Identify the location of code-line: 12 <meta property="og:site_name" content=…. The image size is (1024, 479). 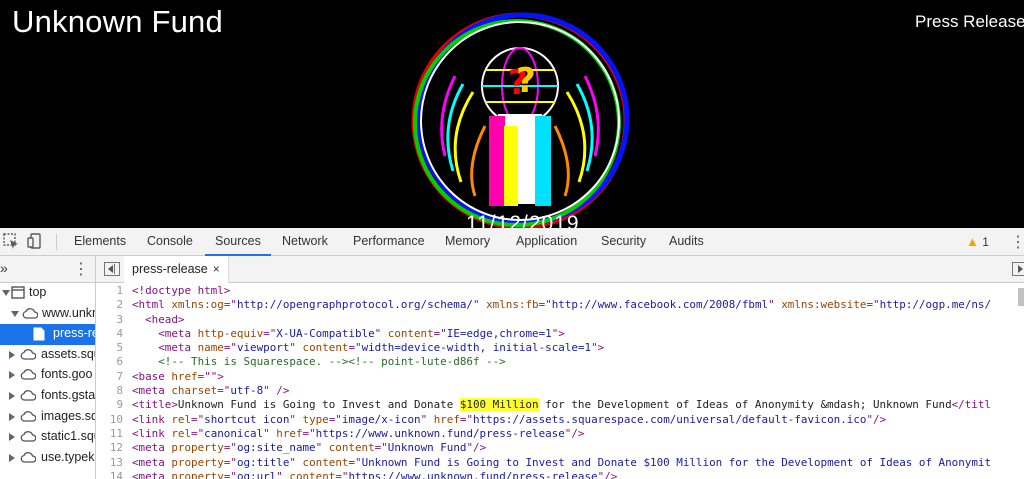
(560, 448).